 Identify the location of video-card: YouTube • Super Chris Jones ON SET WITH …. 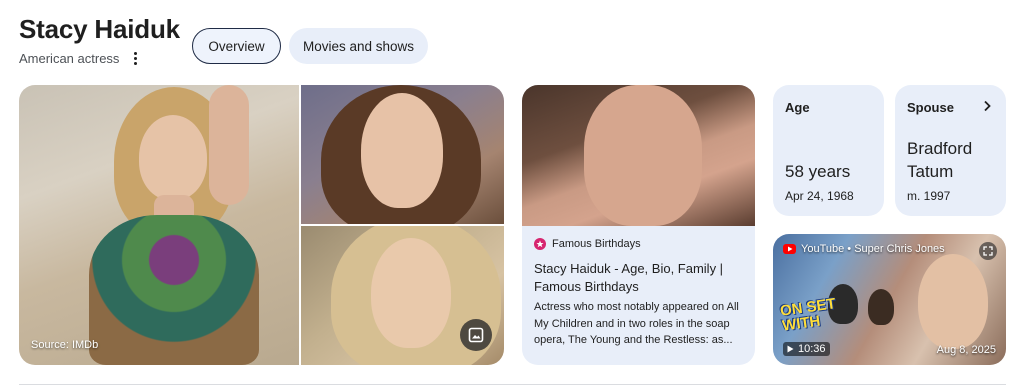
(889, 299).